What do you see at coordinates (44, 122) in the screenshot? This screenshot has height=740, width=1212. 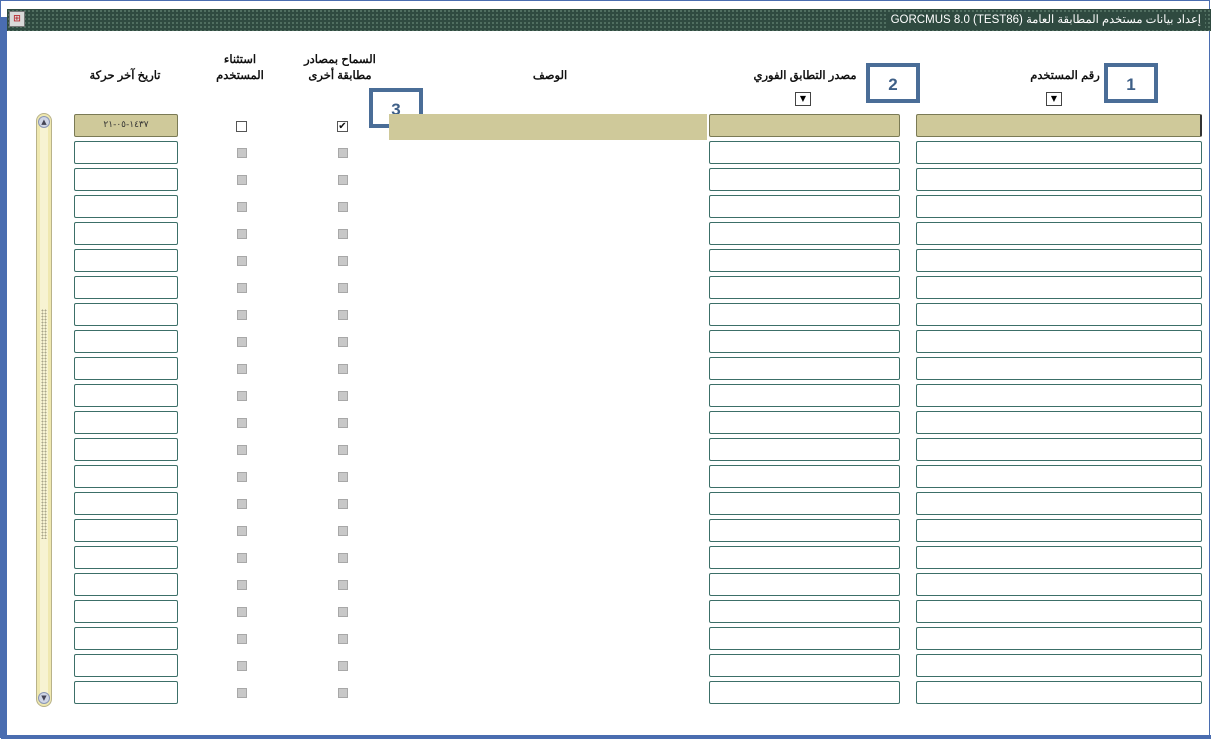 I see `scroll-up-icon: ▲` at bounding box center [44, 122].